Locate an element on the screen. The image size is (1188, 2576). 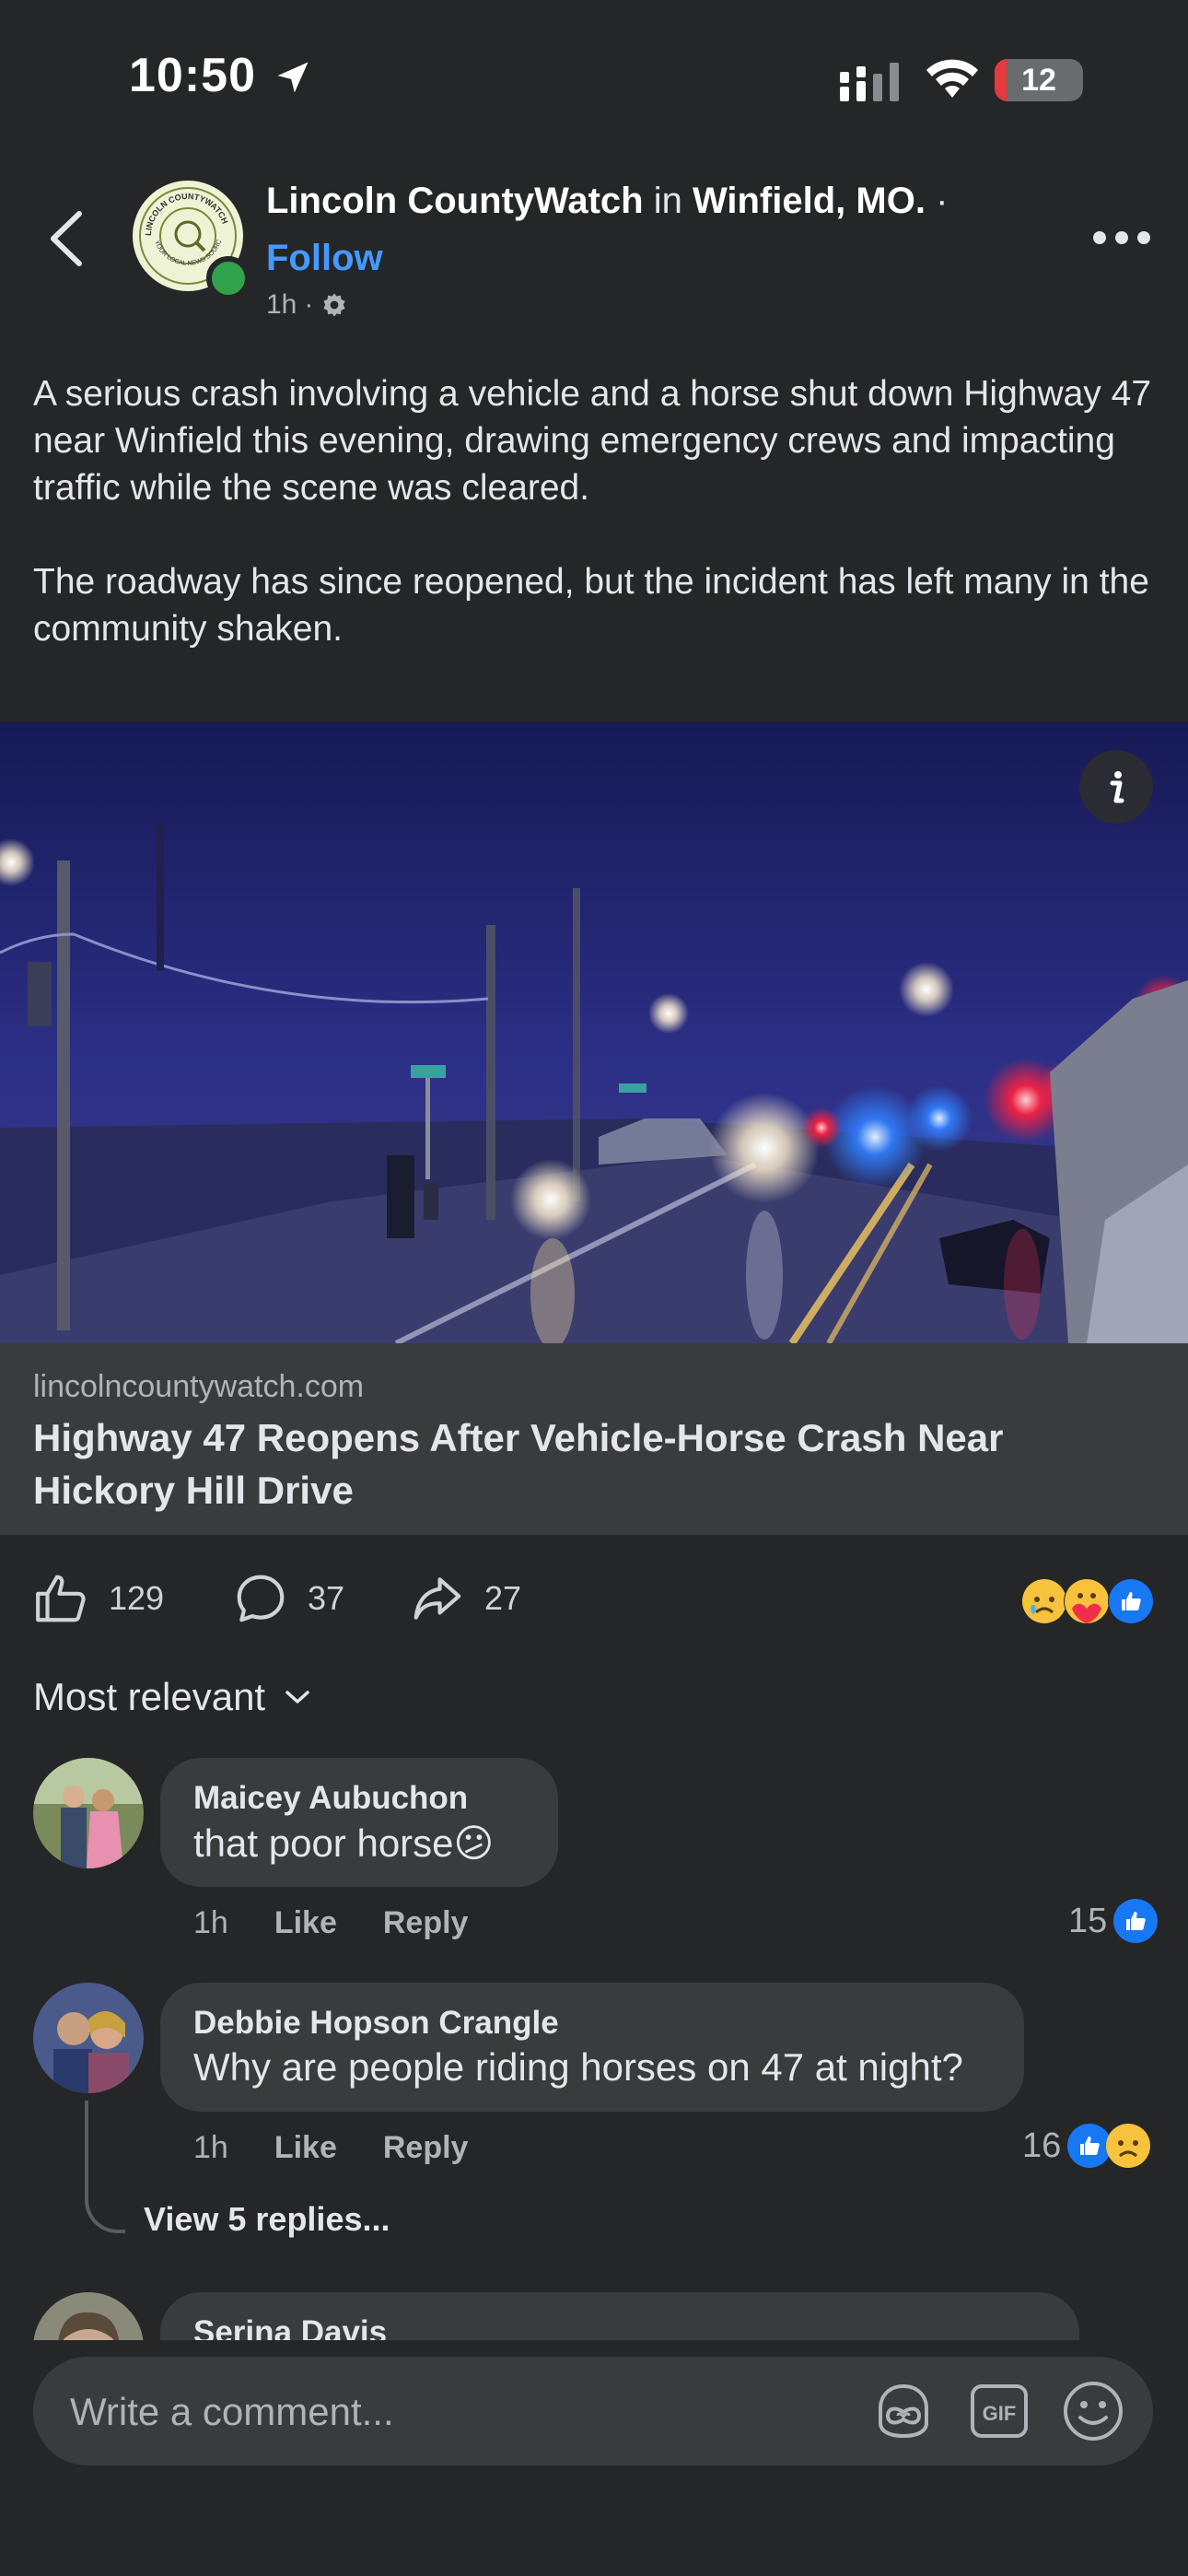
comment-text-body: that poor horse is located at coordinates (323, 1843).